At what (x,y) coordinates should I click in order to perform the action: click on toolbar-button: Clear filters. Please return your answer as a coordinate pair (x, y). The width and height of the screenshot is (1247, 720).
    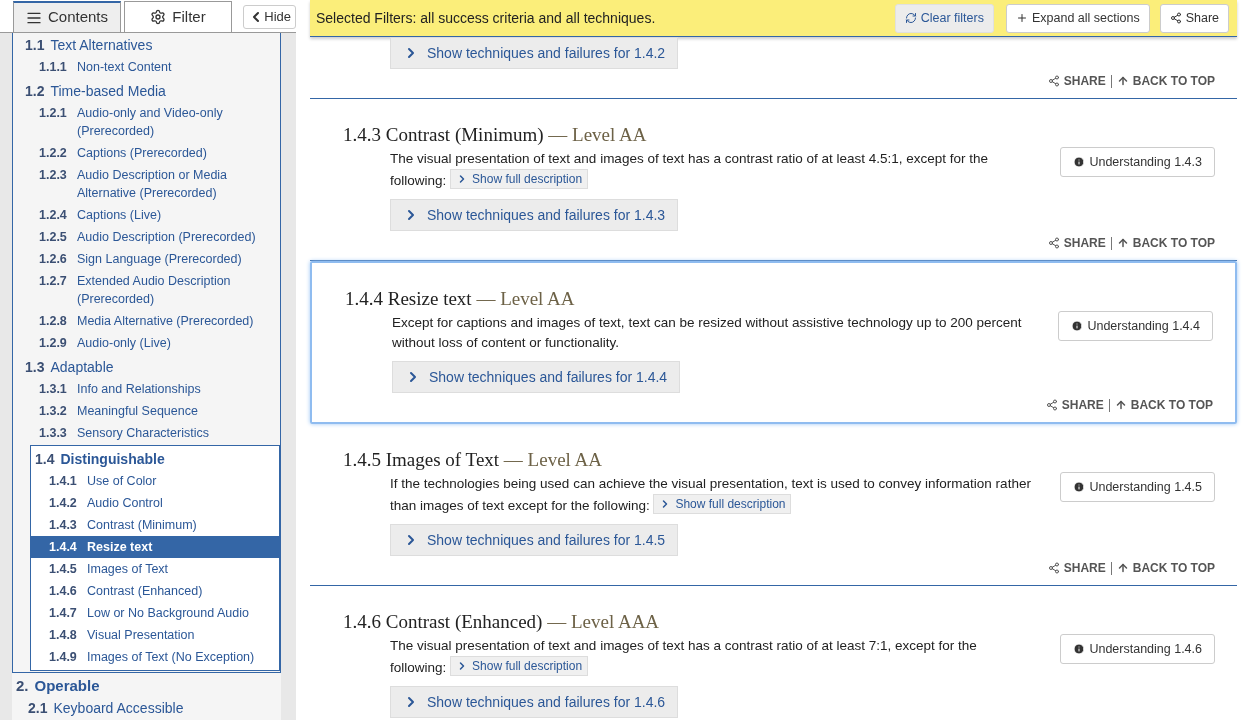
    Looking at the image, I should click on (944, 18).